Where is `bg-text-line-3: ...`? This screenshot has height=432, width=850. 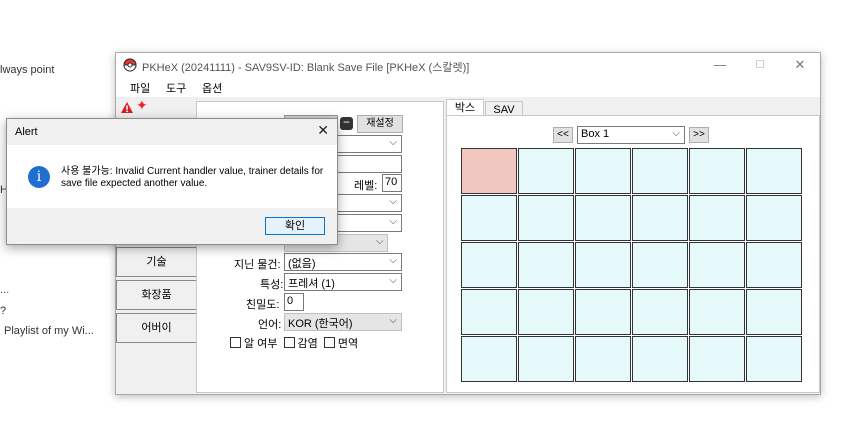 bg-text-line-3: ... is located at coordinates (4, 290).